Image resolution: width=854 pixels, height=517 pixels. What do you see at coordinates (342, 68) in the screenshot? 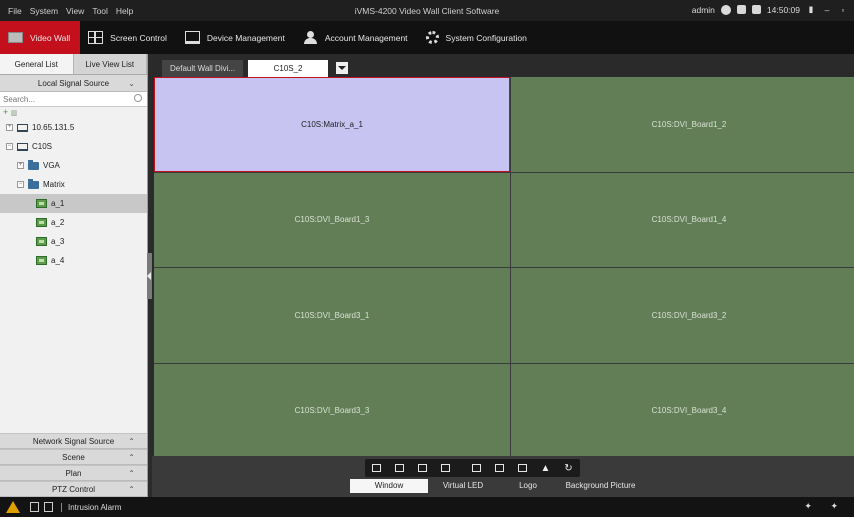
I see `wall-dropdown-icon` at bounding box center [342, 68].